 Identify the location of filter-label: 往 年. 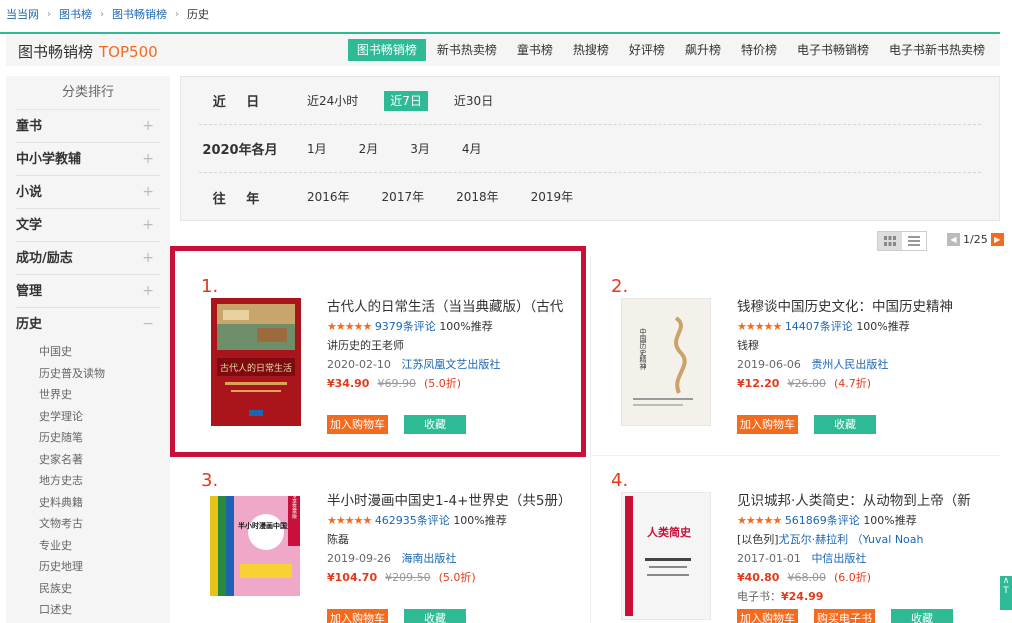
(240, 199).